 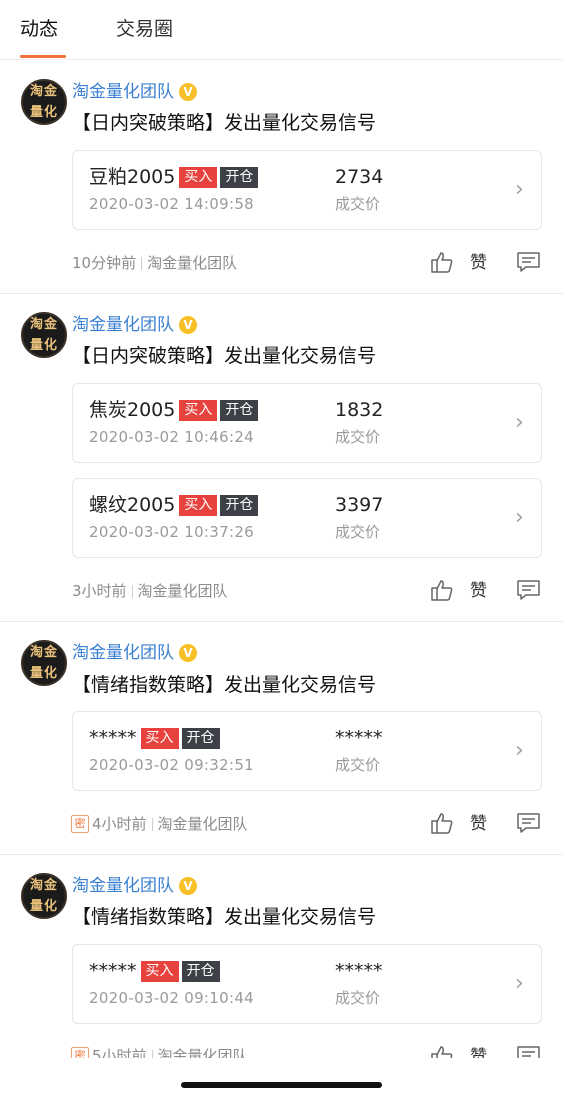 I want to click on signal-time: 2020-03-02 14:09:58, so click(x=172, y=204).